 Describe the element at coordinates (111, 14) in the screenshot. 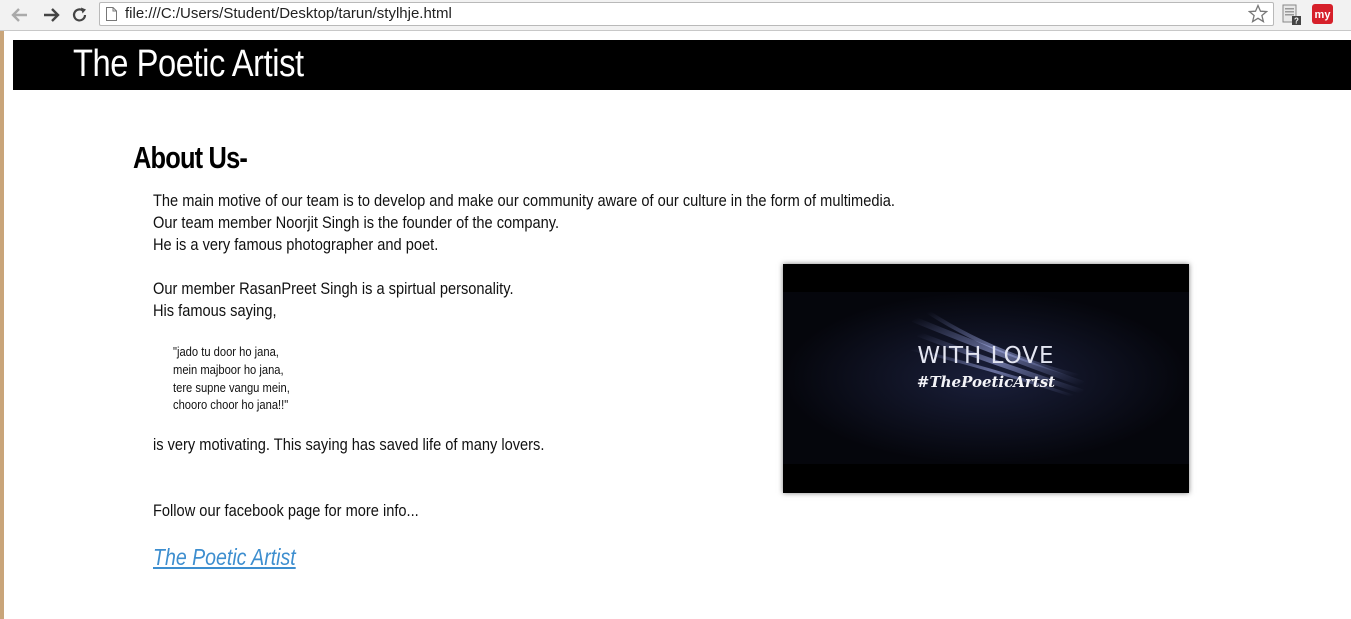

I see `page-icon` at that location.